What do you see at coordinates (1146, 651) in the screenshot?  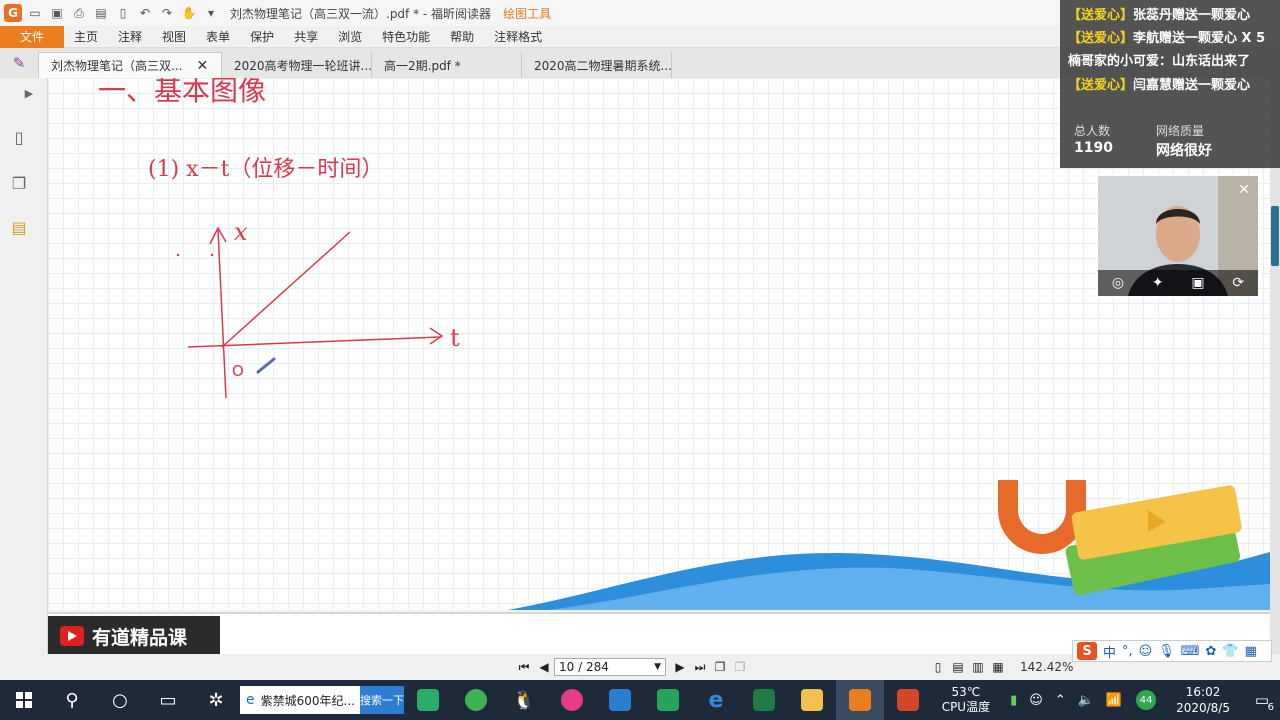 I see `emoji-icon: ☺` at bounding box center [1146, 651].